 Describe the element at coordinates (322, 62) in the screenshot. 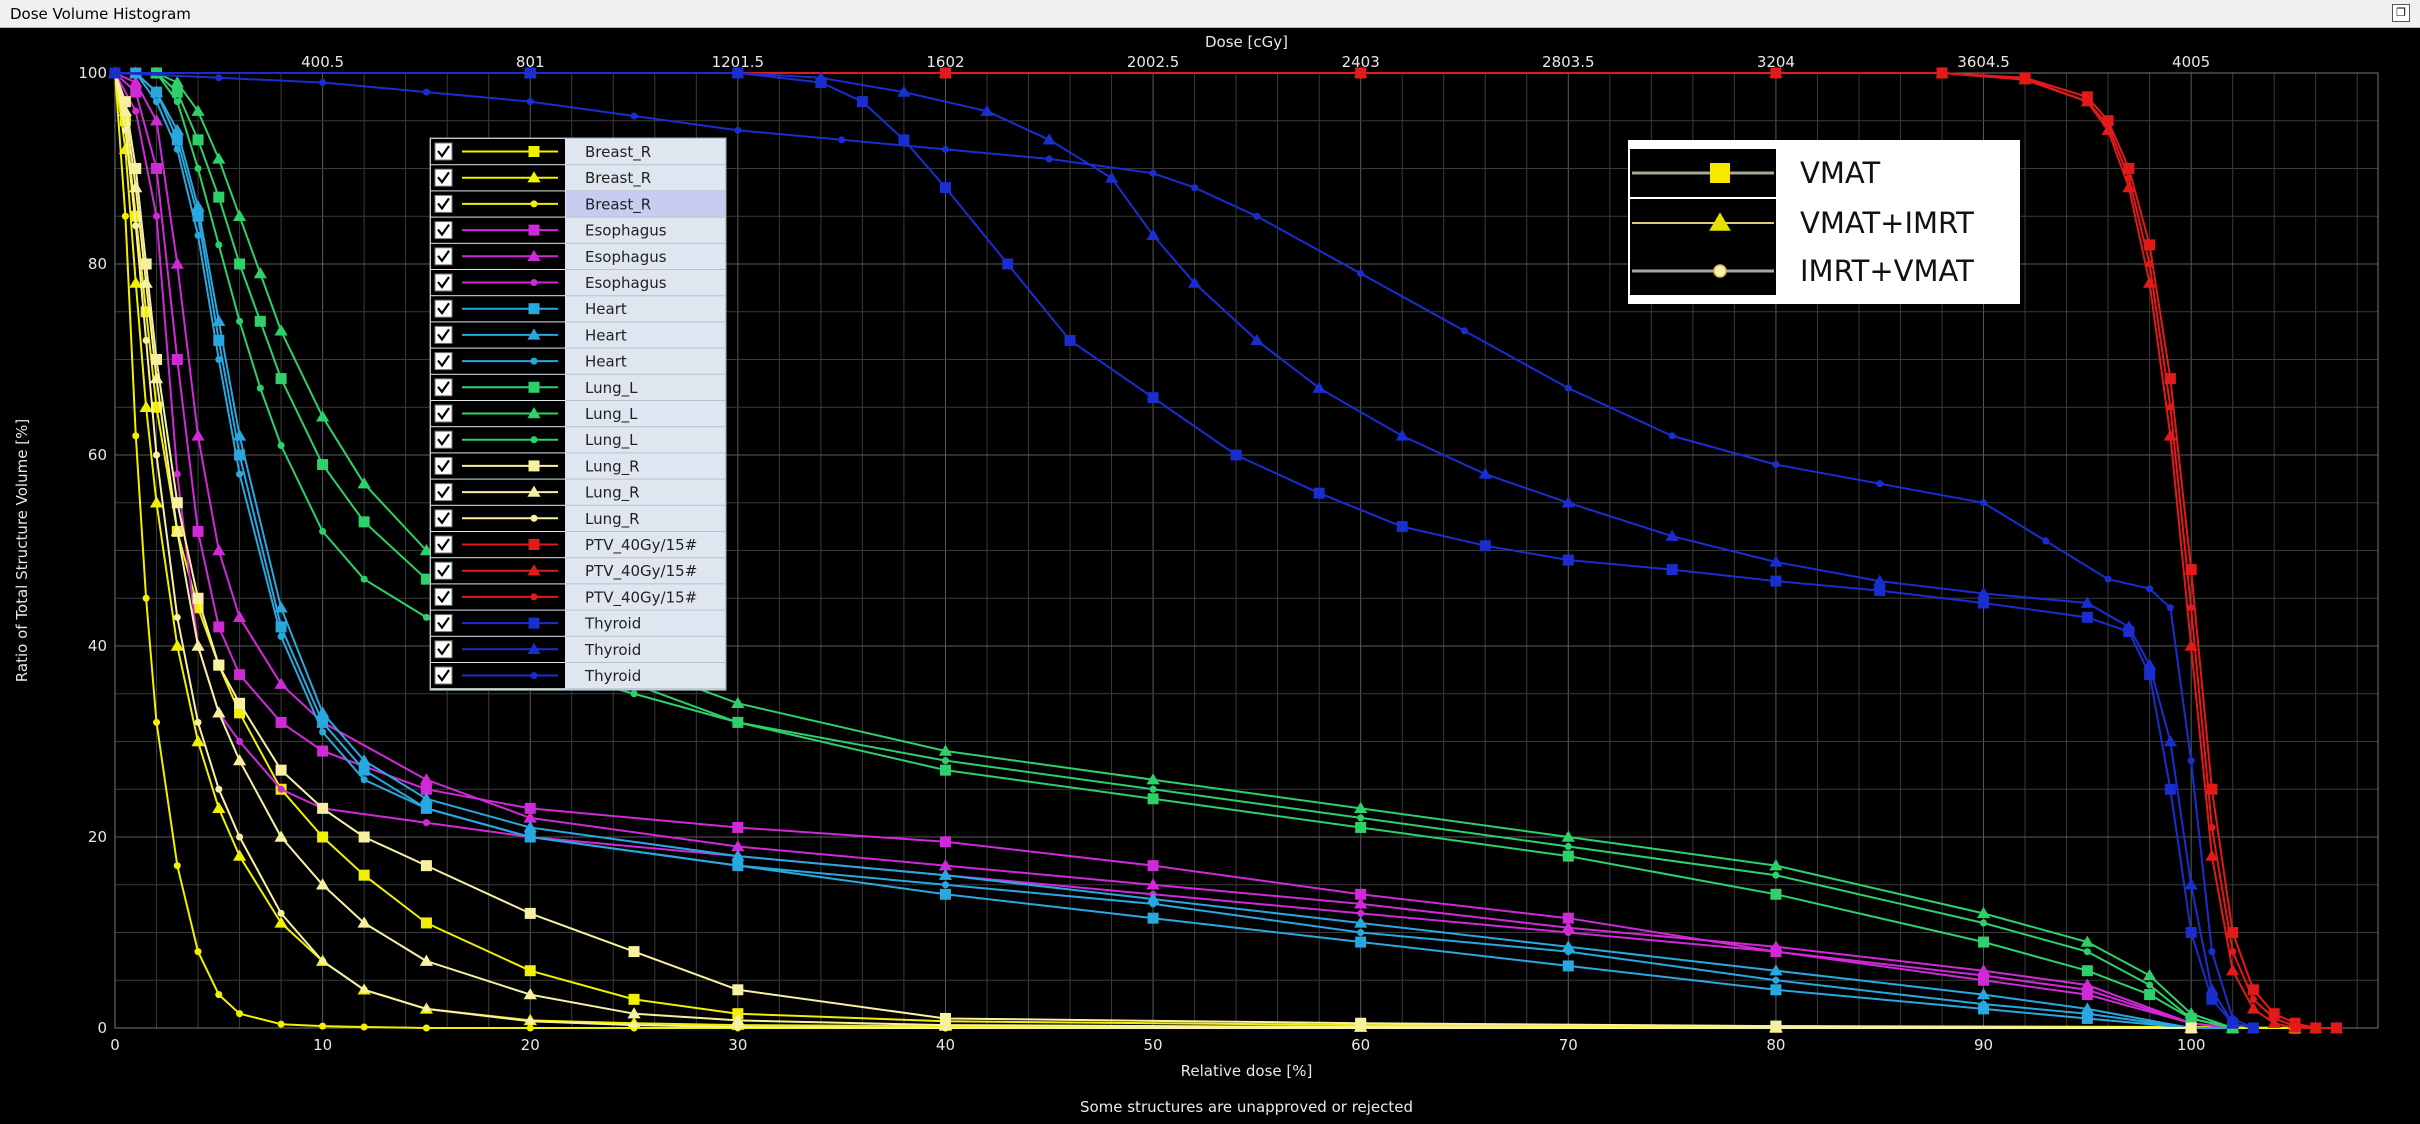

I see `top-tick-label: 400.5` at that location.